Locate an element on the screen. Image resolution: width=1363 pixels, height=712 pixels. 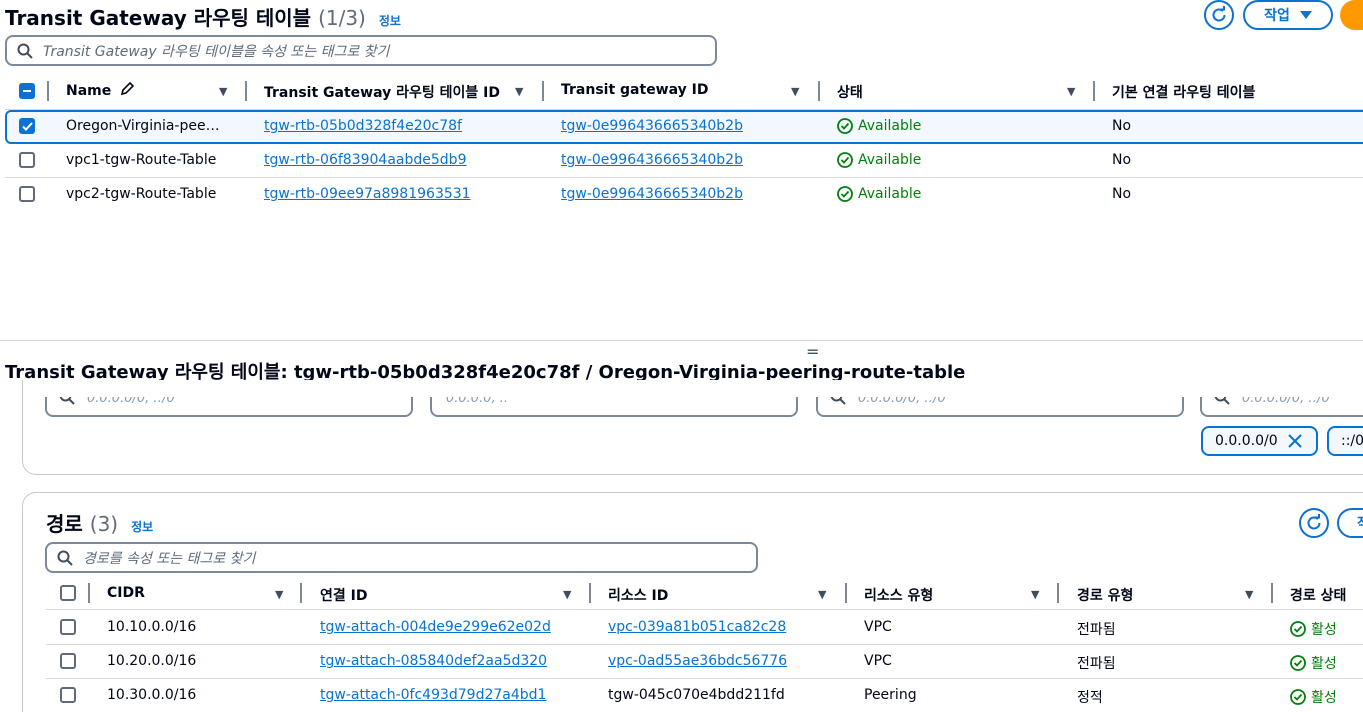
col-header-default-assoc: 기본 연결 라우팅 테이블 is located at coordinates (1183, 92).